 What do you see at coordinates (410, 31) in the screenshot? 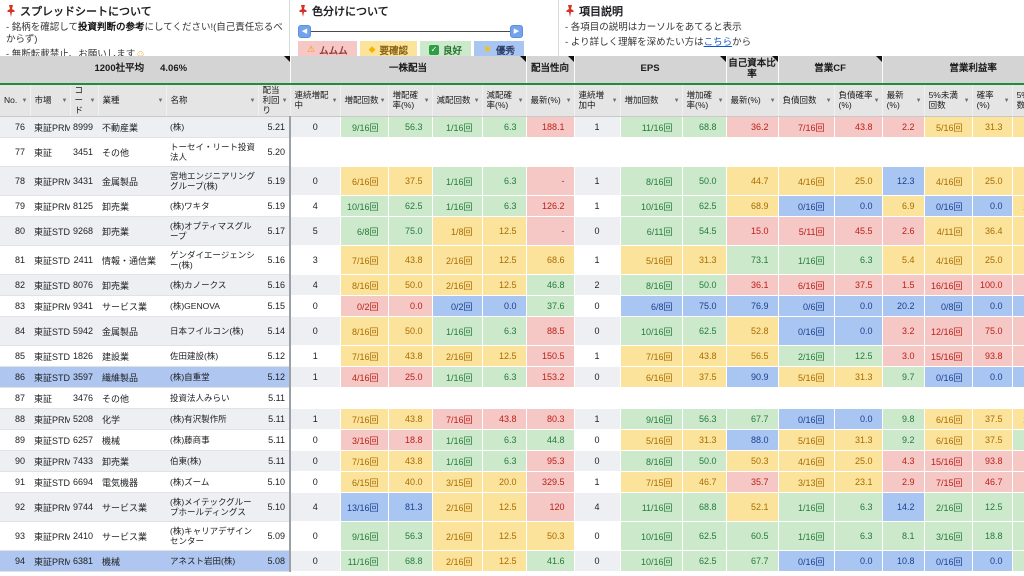
I see `color-range-slider: ◀ ▶` at bounding box center [410, 31].